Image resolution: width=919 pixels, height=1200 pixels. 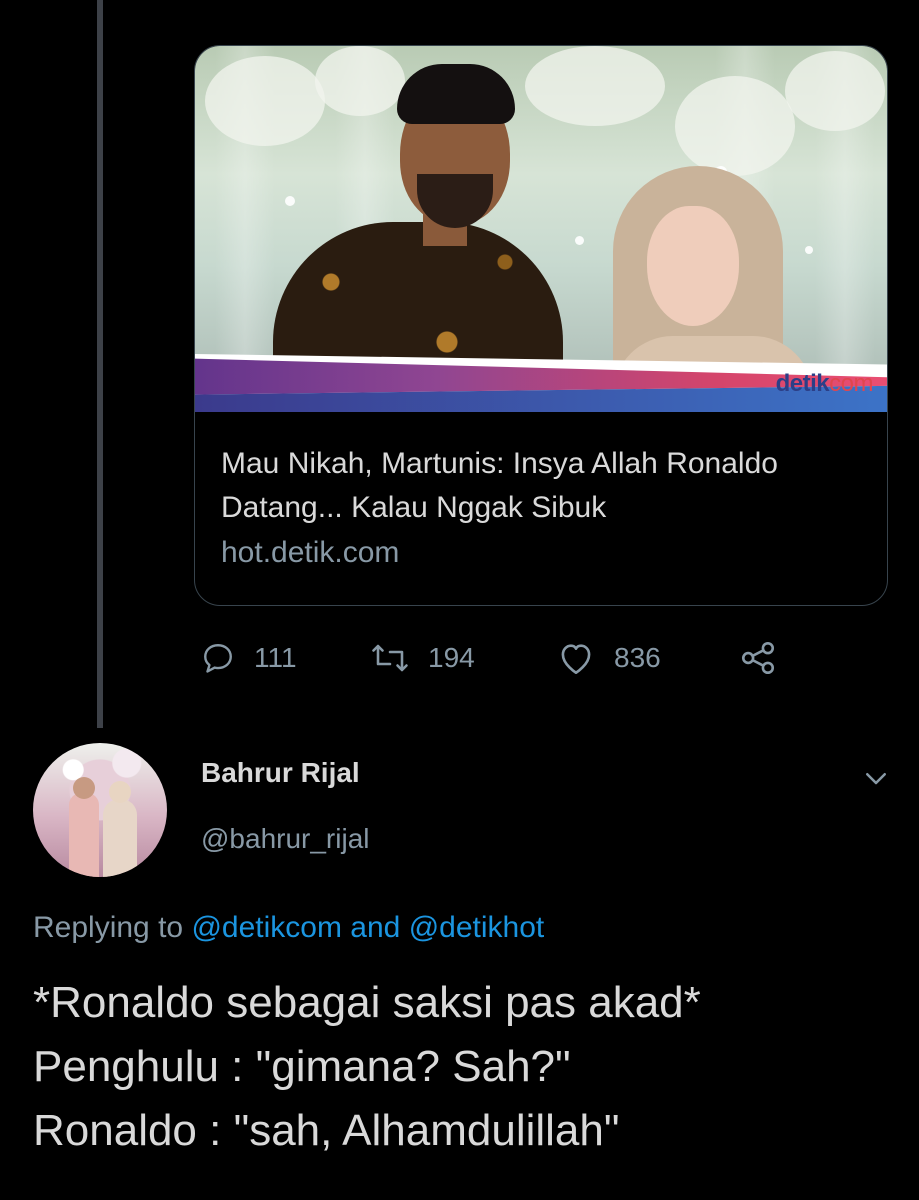 I want to click on chevron-down-icon, so click(x=876, y=779).